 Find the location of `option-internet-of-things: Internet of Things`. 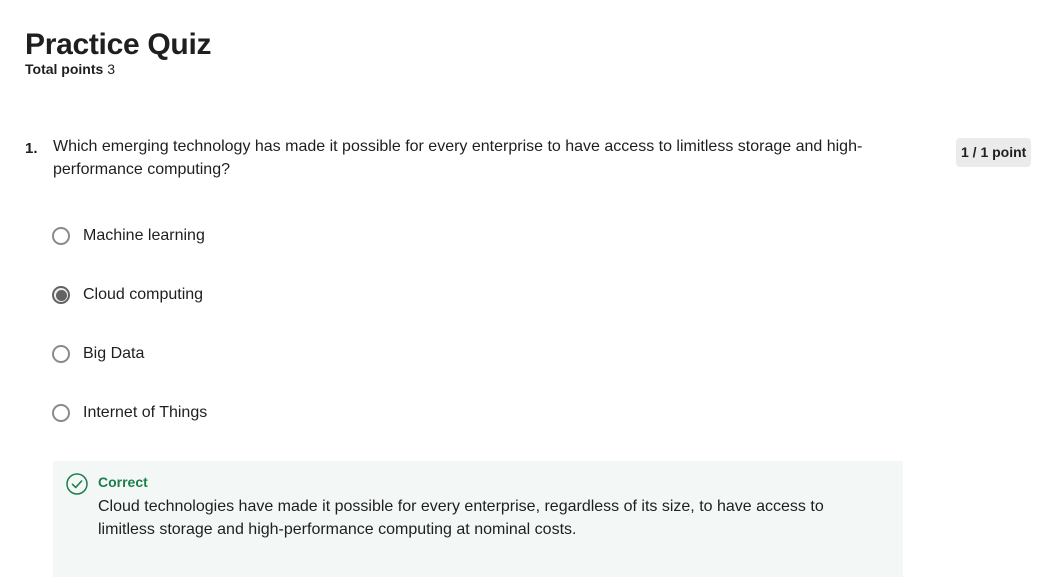

option-internet-of-things: Internet of Things is located at coordinates (129, 413).